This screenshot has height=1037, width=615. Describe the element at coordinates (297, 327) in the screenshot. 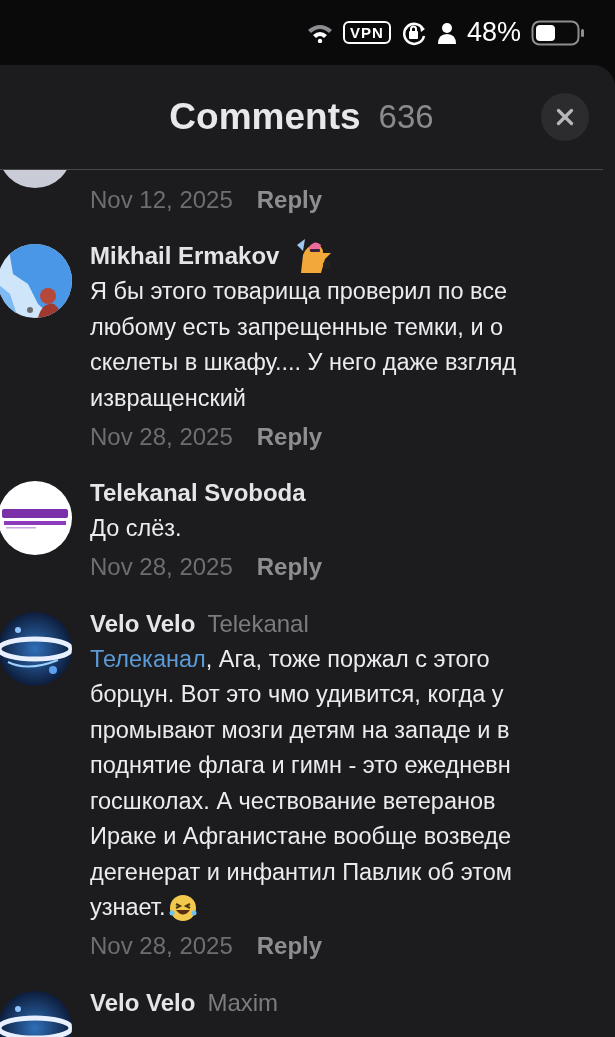

I see `comment-text: любому есть запрещенные темки, и о` at that location.